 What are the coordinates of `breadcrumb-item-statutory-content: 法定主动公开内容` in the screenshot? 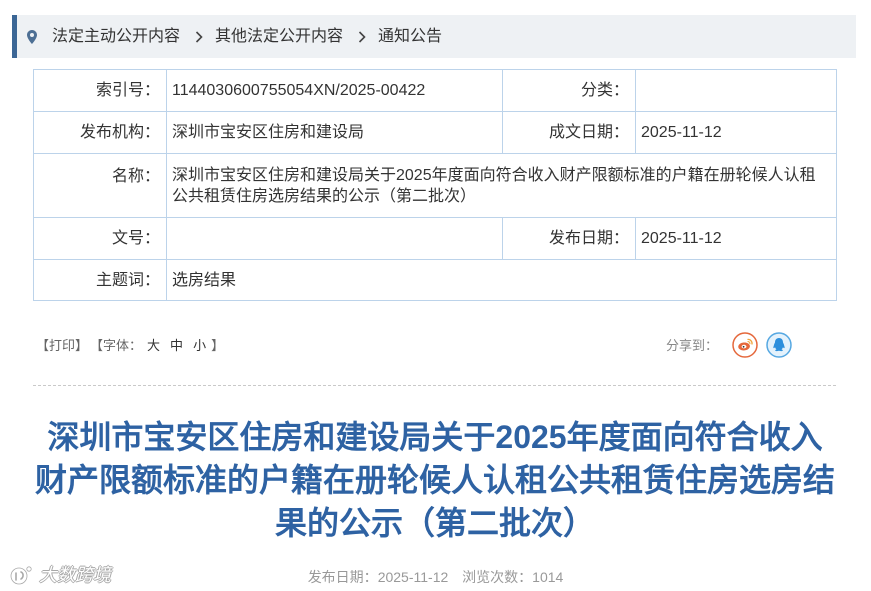 It's located at (116, 37).